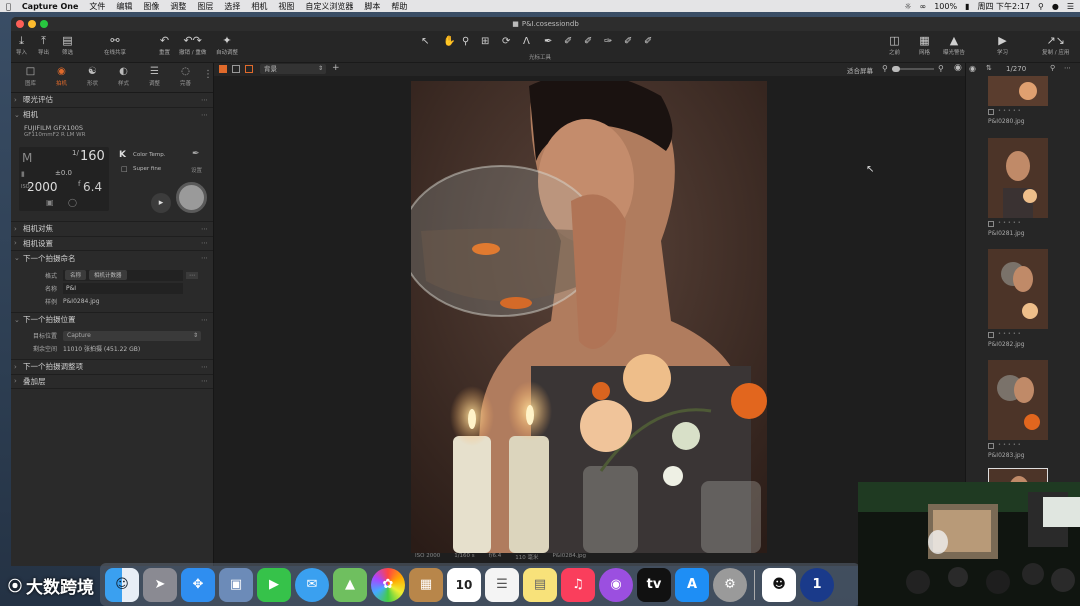 The image size is (1080, 606). Describe the element at coordinates (578, 584) in the screenshot. I see `dock-music-icon: ♫` at that location.